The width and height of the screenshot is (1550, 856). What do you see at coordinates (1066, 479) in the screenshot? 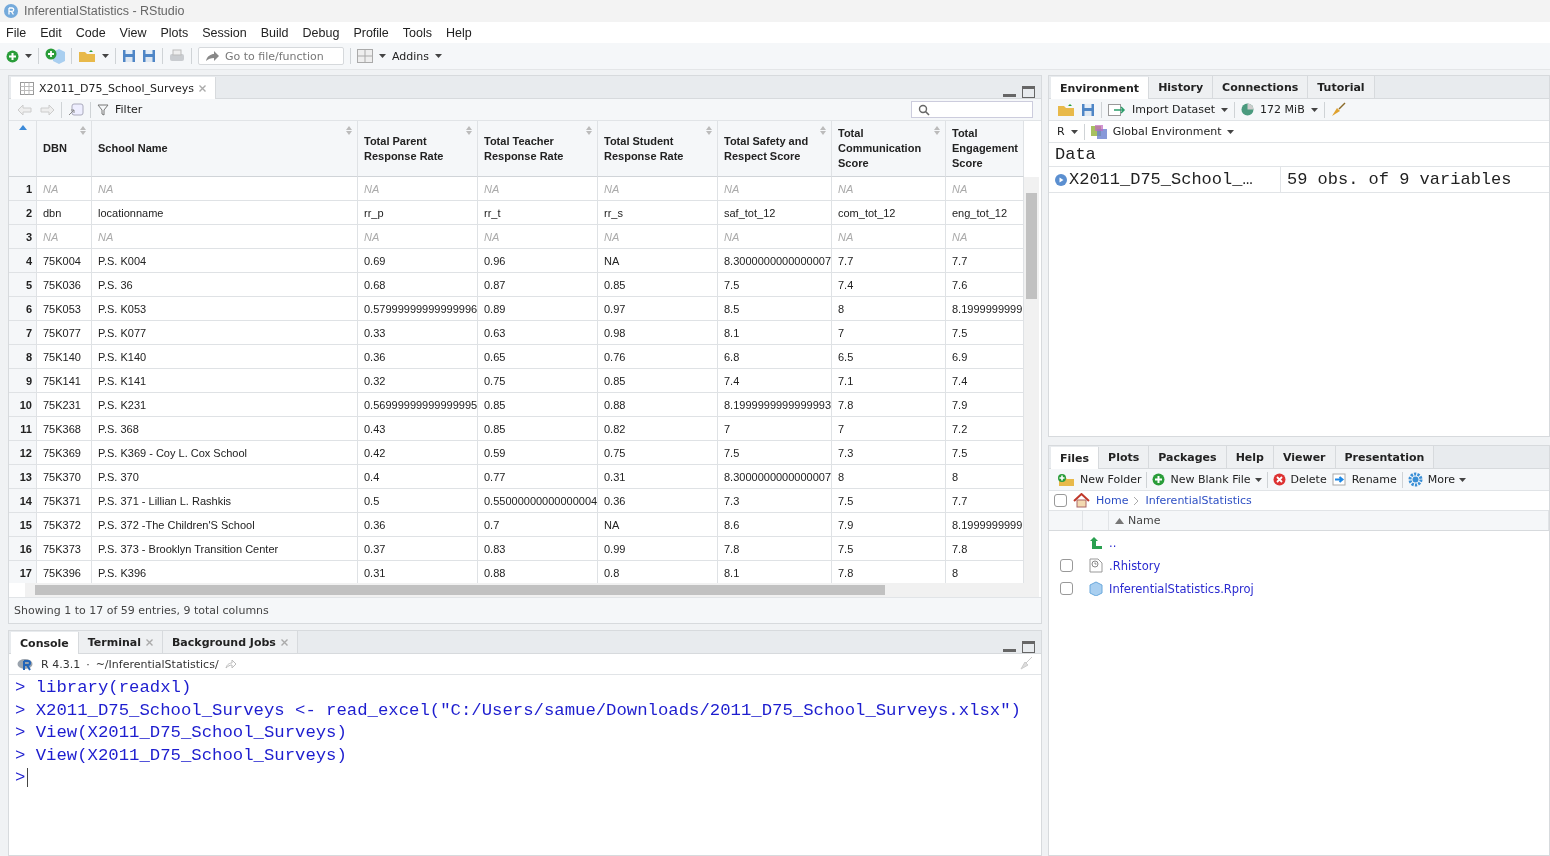
I see `new-folder-icon` at bounding box center [1066, 479].